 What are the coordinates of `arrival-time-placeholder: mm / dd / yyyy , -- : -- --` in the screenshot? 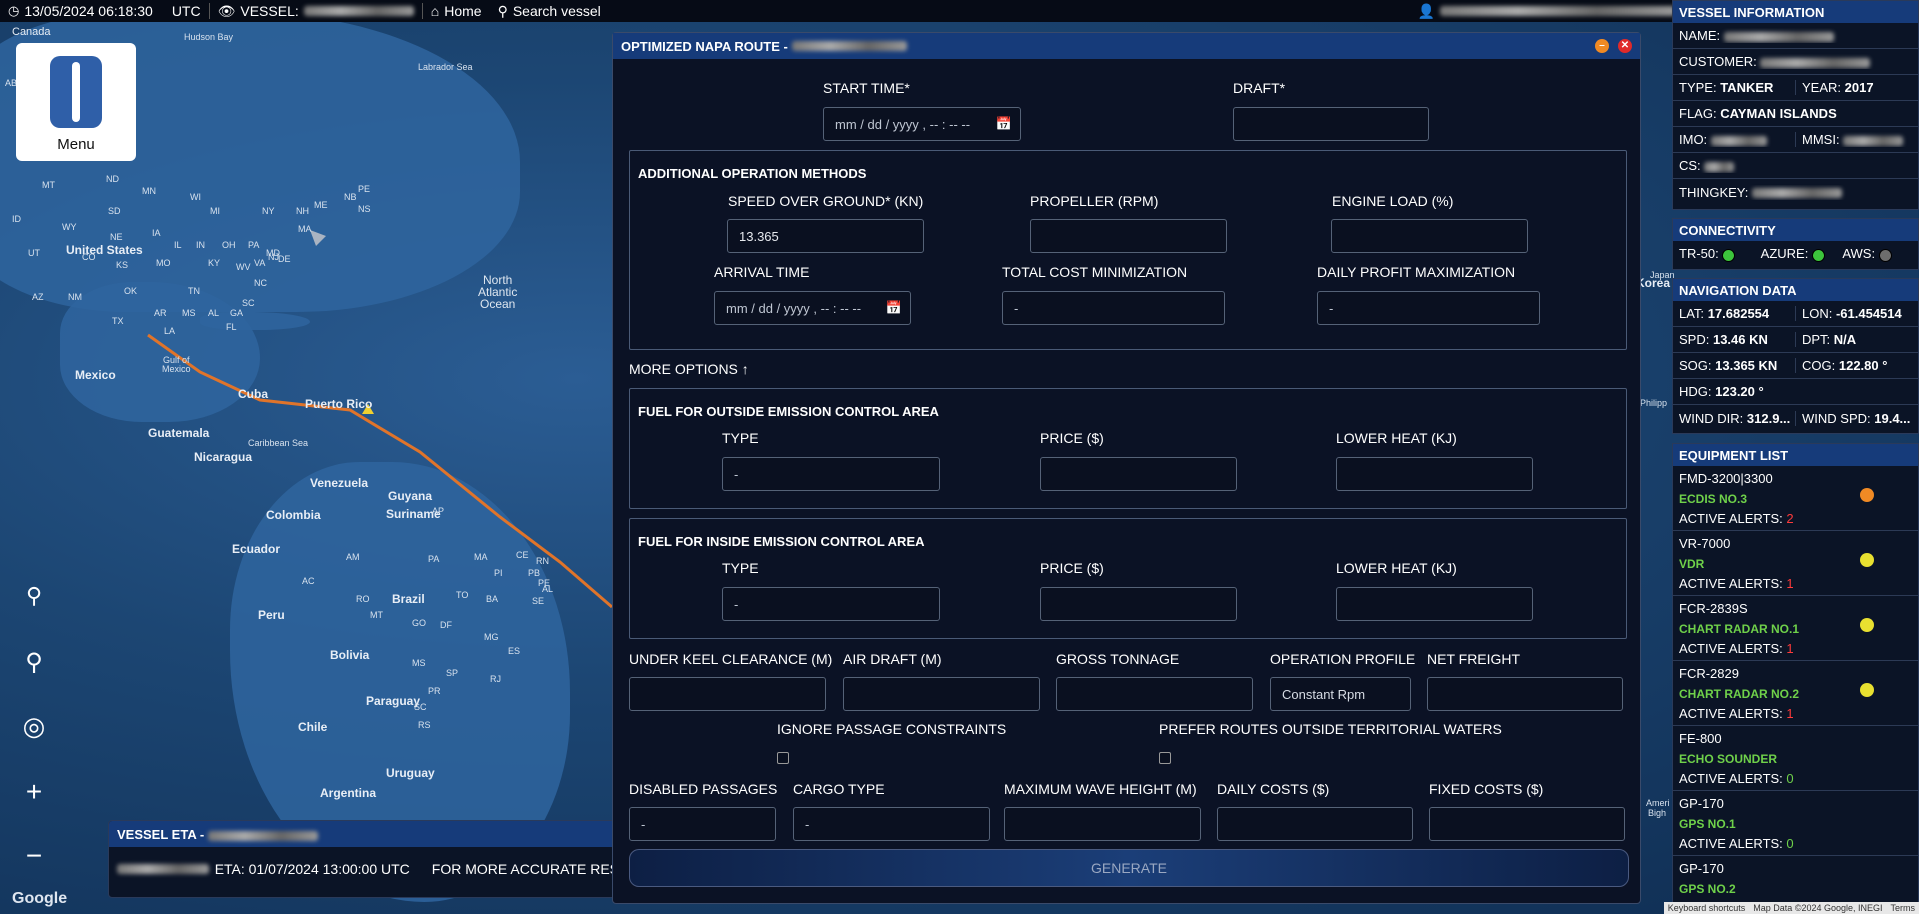 It's located at (794, 308).